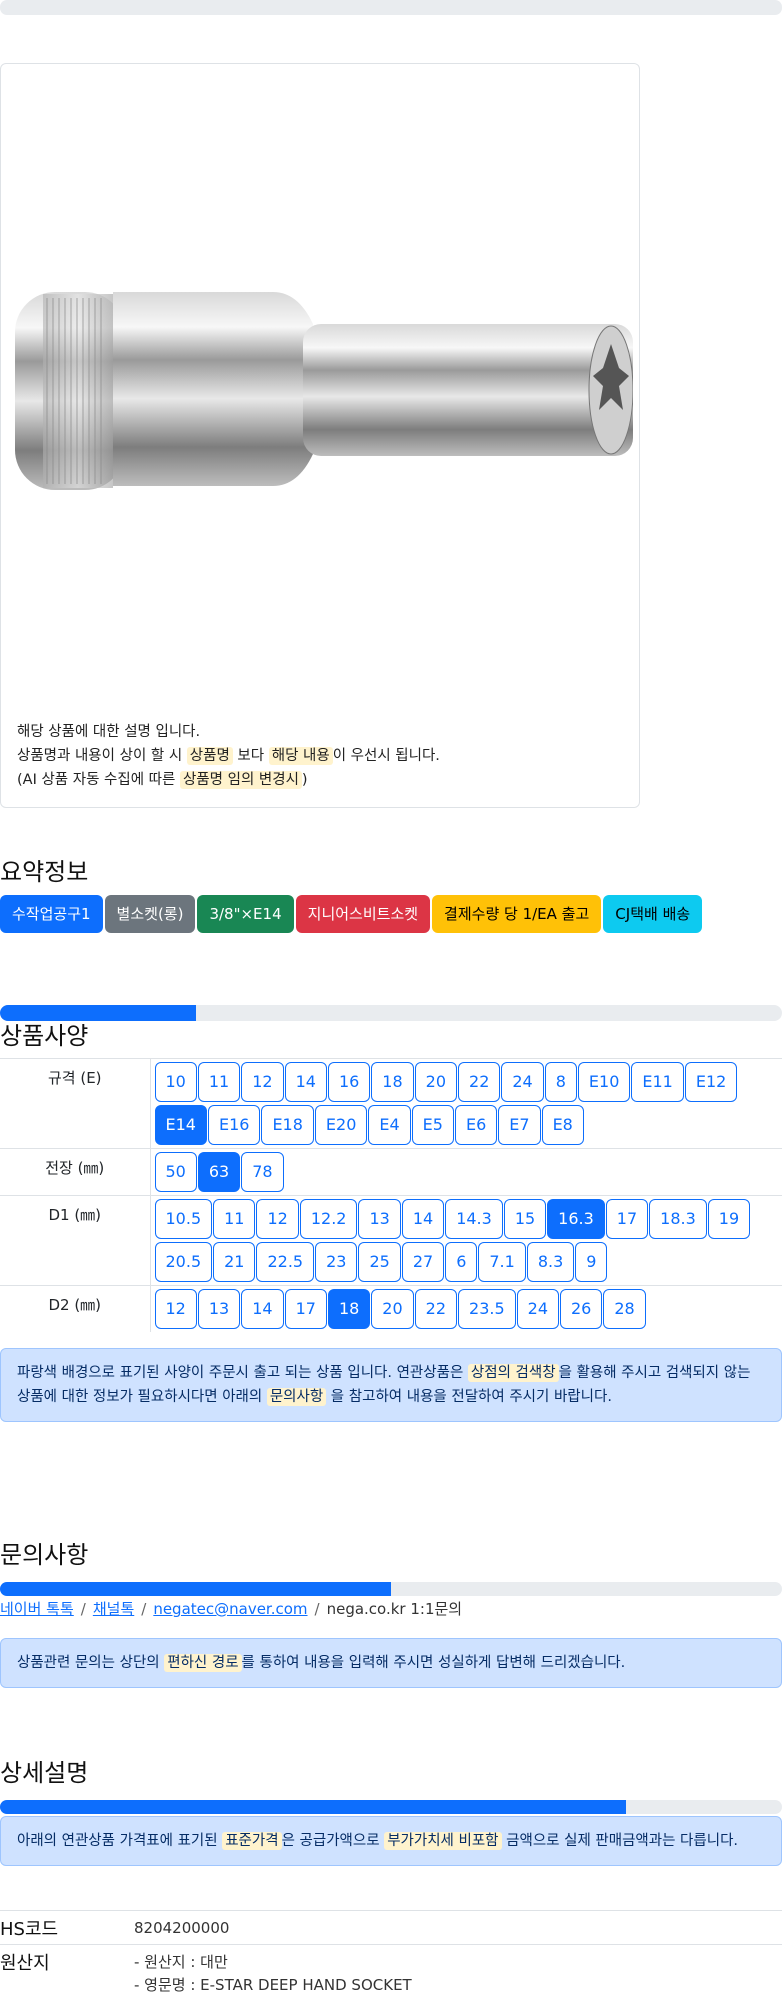 The height and width of the screenshot is (1997, 782). What do you see at coordinates (328, 1219) in the screenshot?
I see `spec-option-button: 12.2` at bounding box center [328, 1219].